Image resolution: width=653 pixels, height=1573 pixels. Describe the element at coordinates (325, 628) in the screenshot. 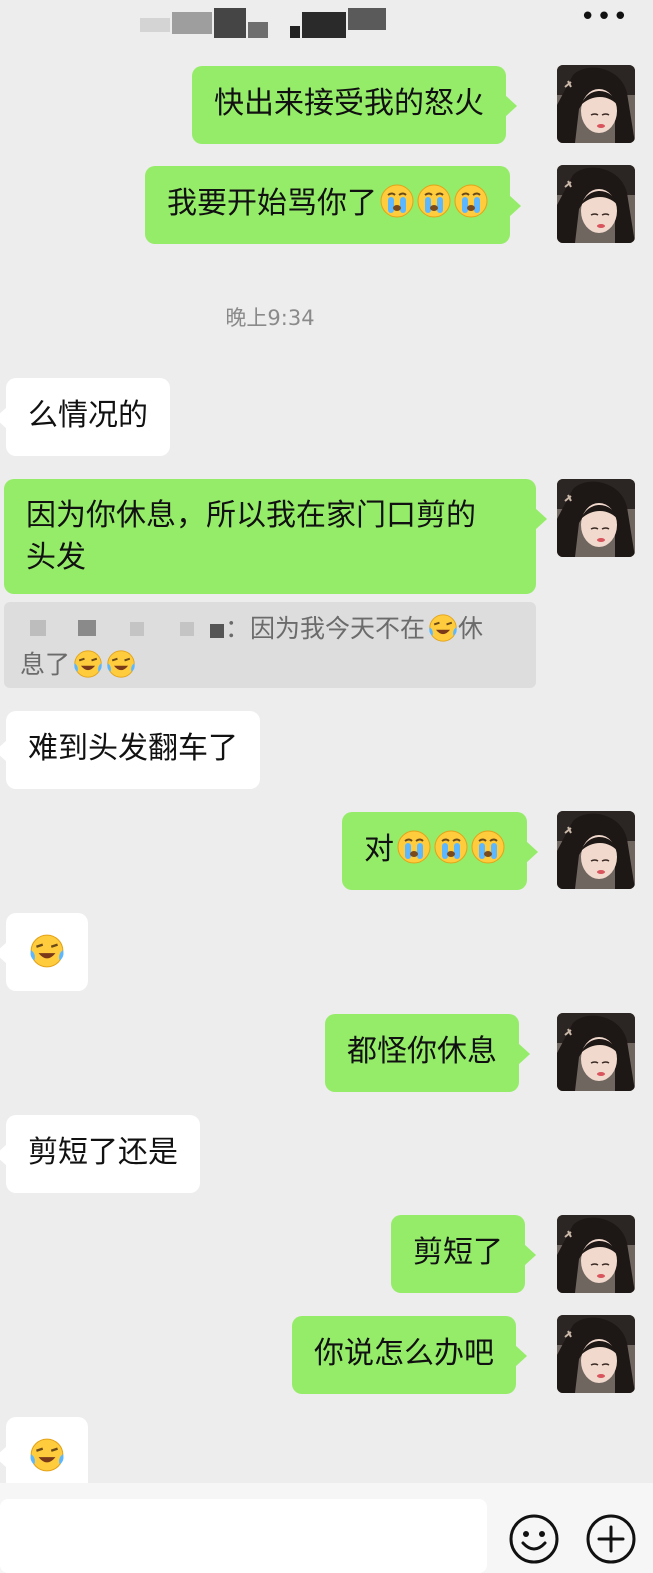

I see `quoted-text: ：因为我今天不在` at that location.